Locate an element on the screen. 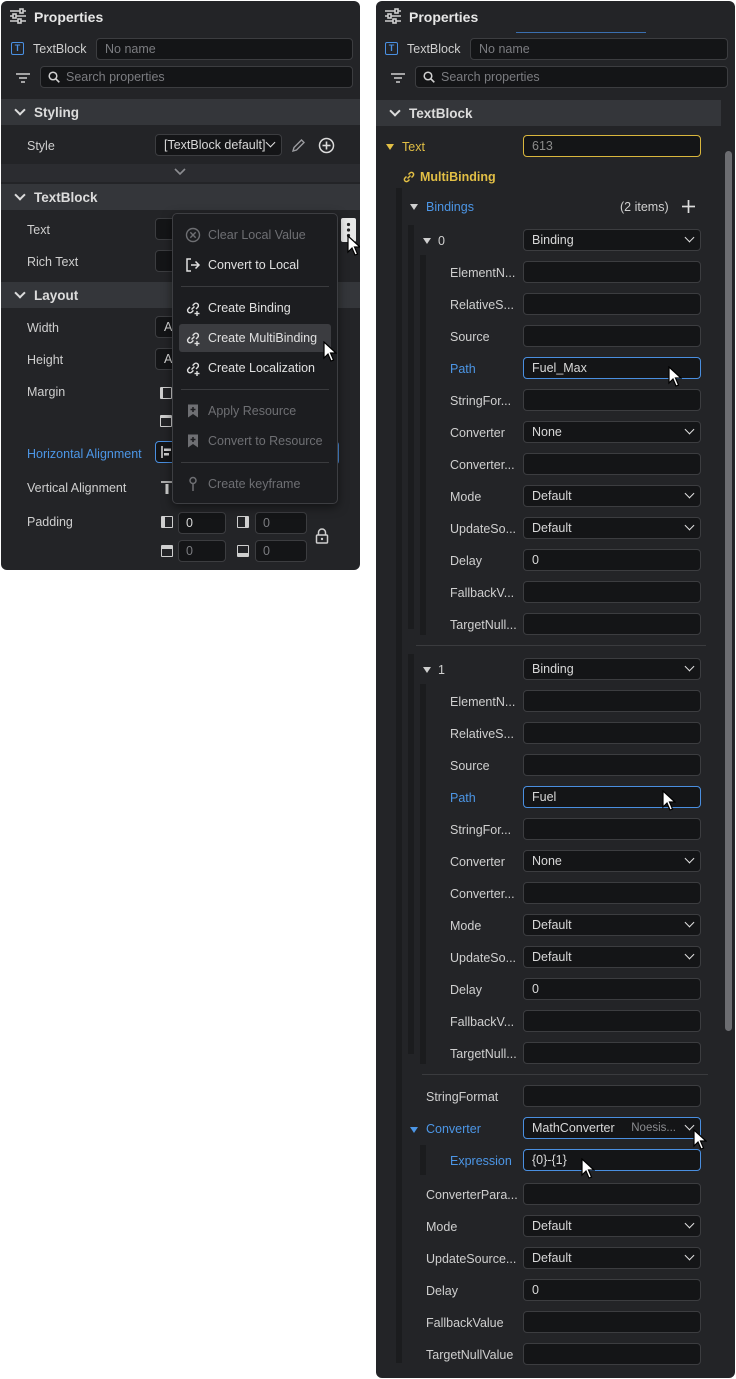 The height and width of the screenshot is (1379, 736). binding-prop-label: Converter is located at coordinates (477, 433).